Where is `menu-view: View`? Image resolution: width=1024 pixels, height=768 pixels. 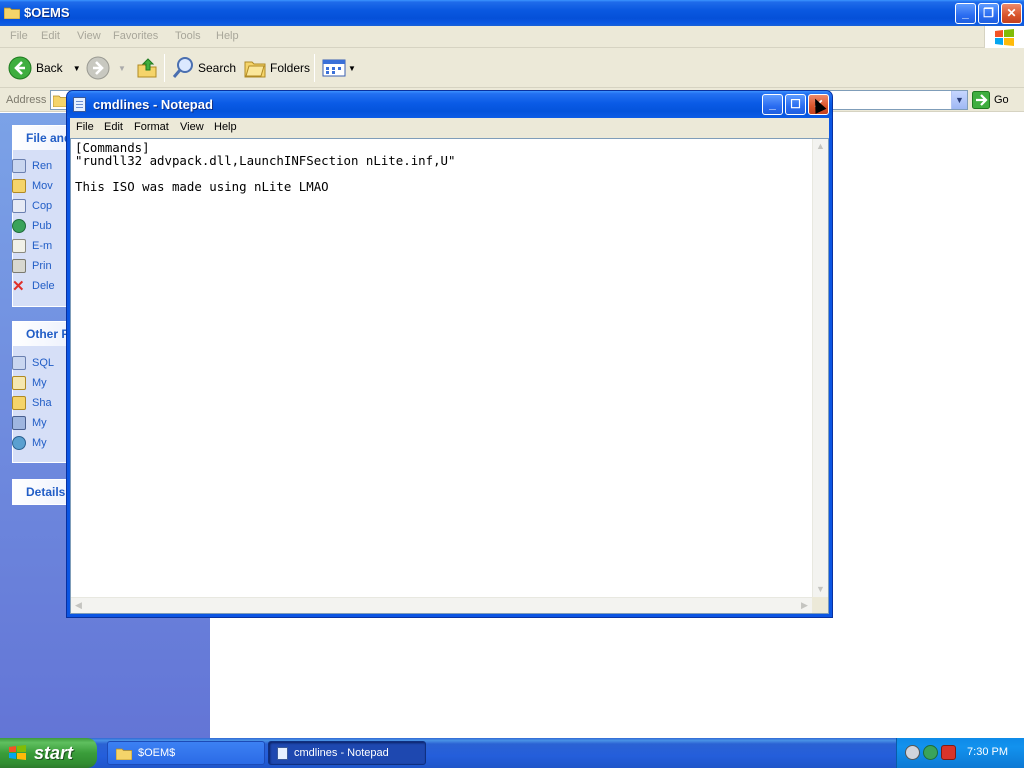 menu-view: View is located at coordinates (89, 36).